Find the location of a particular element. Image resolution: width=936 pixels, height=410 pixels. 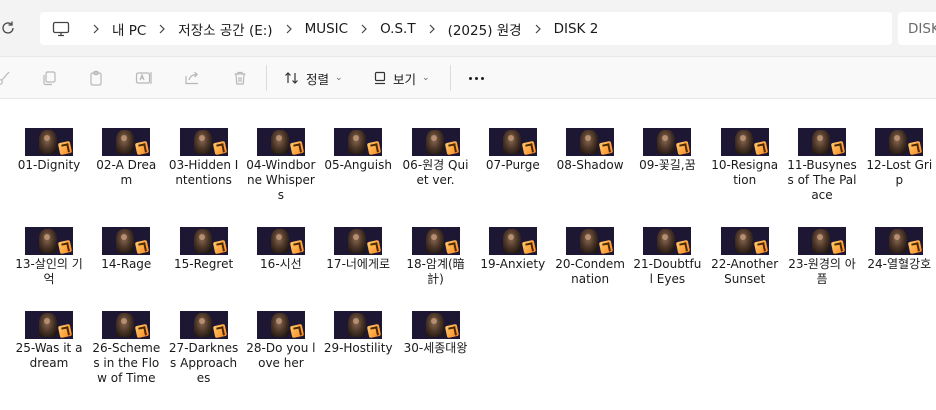

toolbar-divider is located at coordinates (450, 78).